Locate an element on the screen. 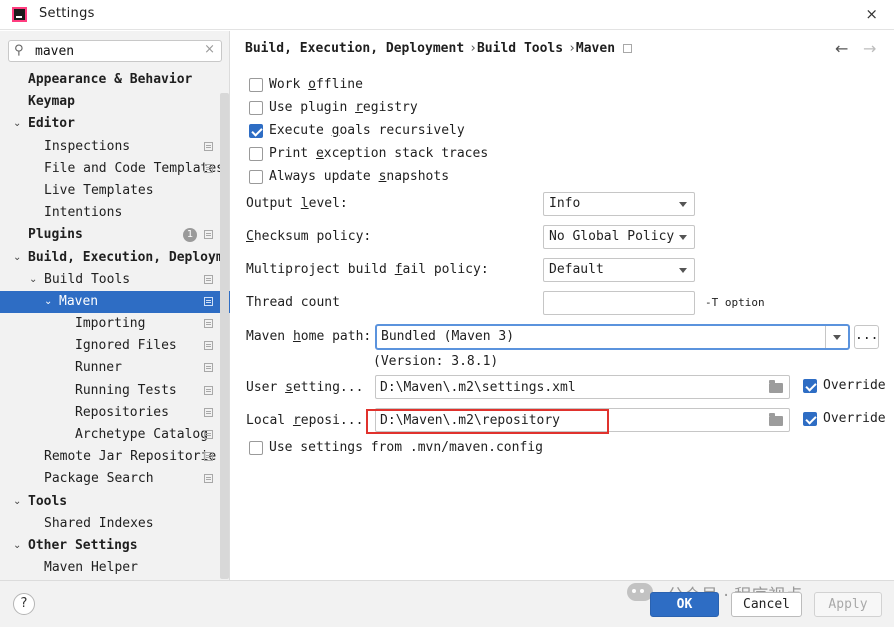 This screenshot has height=627, width=894. sidebar-item-running-tests: Running Tests is located at coordinates (115, 391).